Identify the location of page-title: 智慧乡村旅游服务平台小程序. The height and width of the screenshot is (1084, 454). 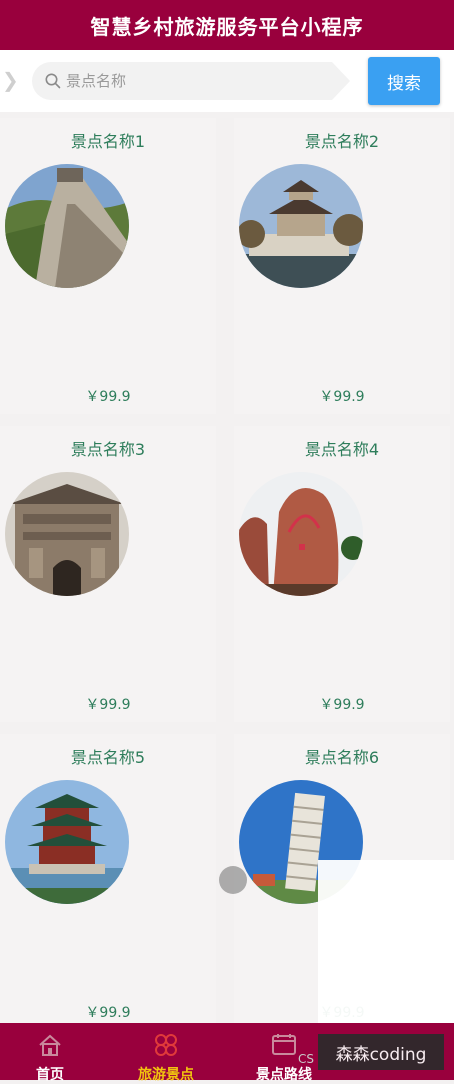
(227, 26).